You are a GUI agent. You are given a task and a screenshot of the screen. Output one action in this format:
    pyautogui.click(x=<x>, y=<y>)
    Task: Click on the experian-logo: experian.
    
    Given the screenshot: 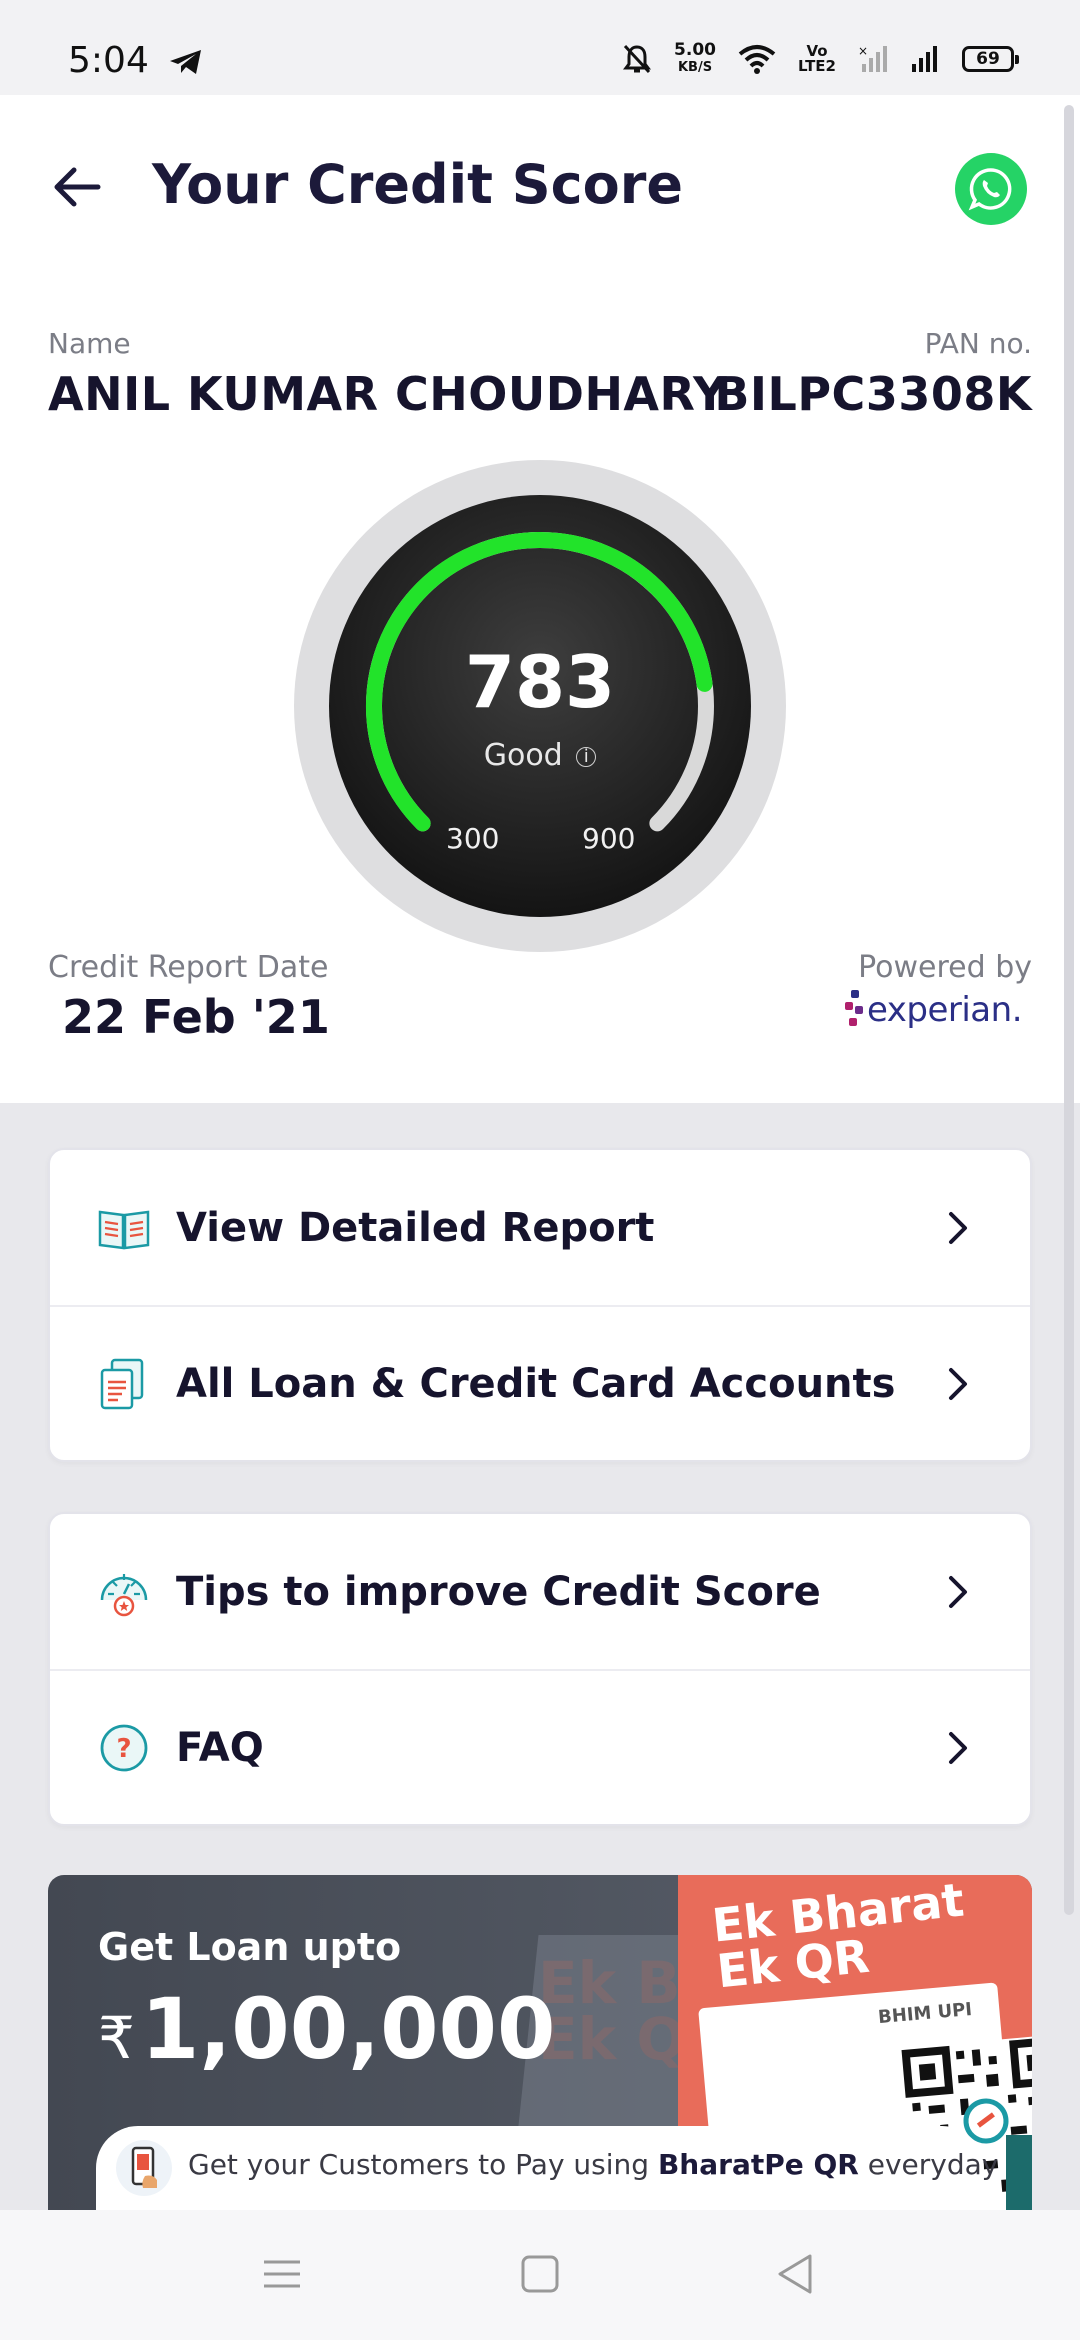 What is the action you would take?
    pyautogui.click(x=933, y=1010)
    